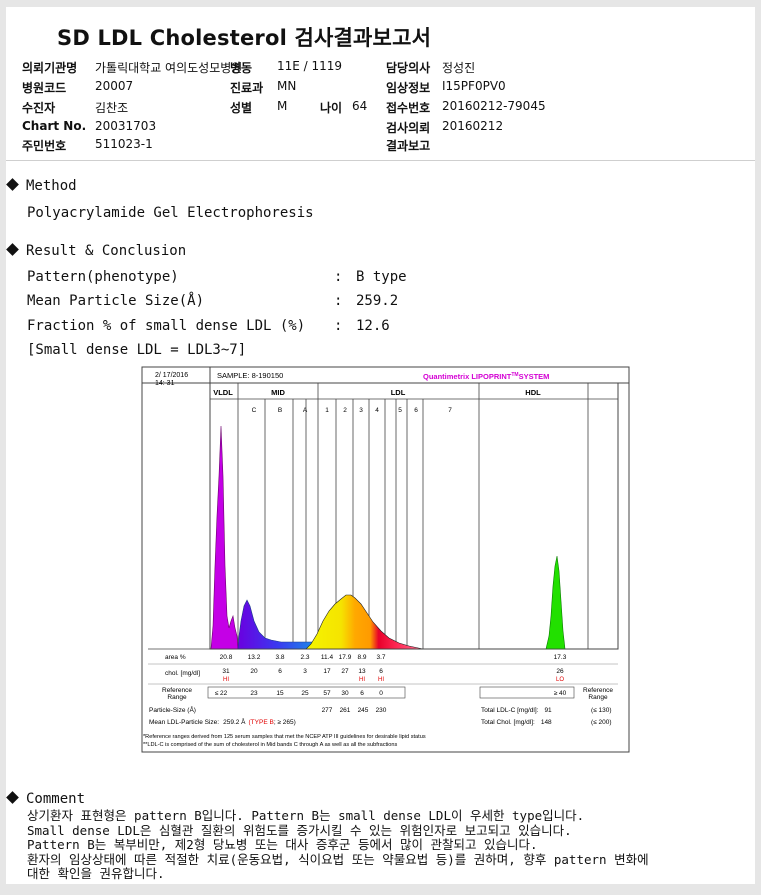 This screenshot has width=761, height=895. I want to click on result-value-fraction: 12.6, so click(373, 326).